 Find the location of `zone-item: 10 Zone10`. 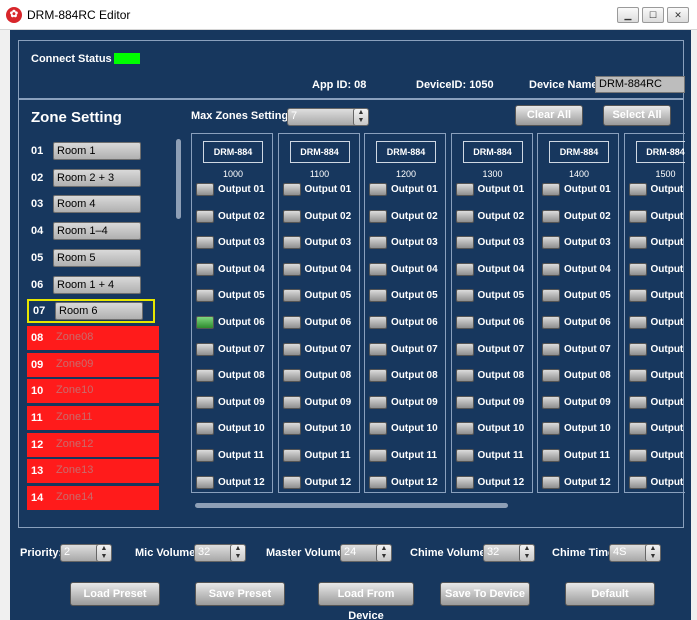

zone-item: 10 Zone10 is located at coordinates (93, 391).